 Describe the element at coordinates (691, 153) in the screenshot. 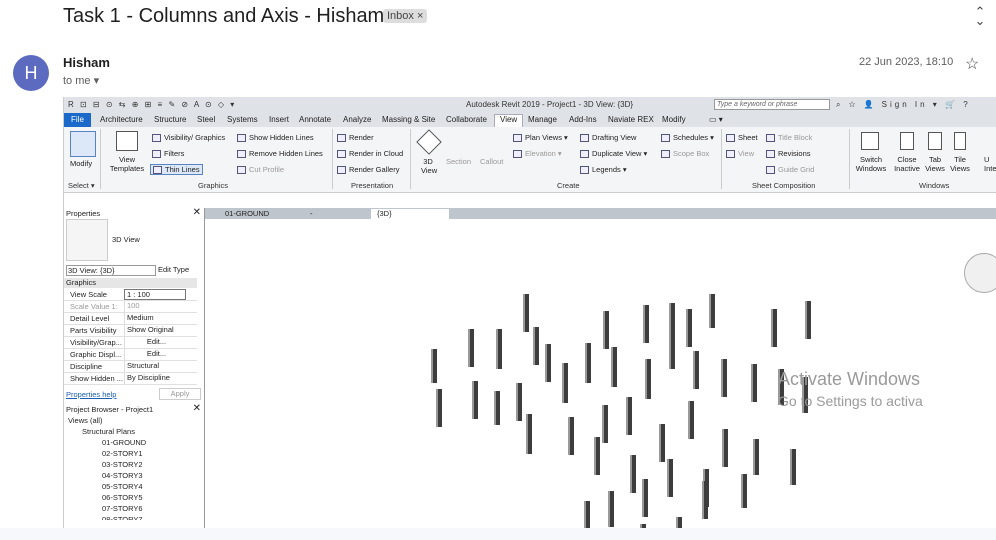

I see `scope-box-label: Scope Box` at that location.